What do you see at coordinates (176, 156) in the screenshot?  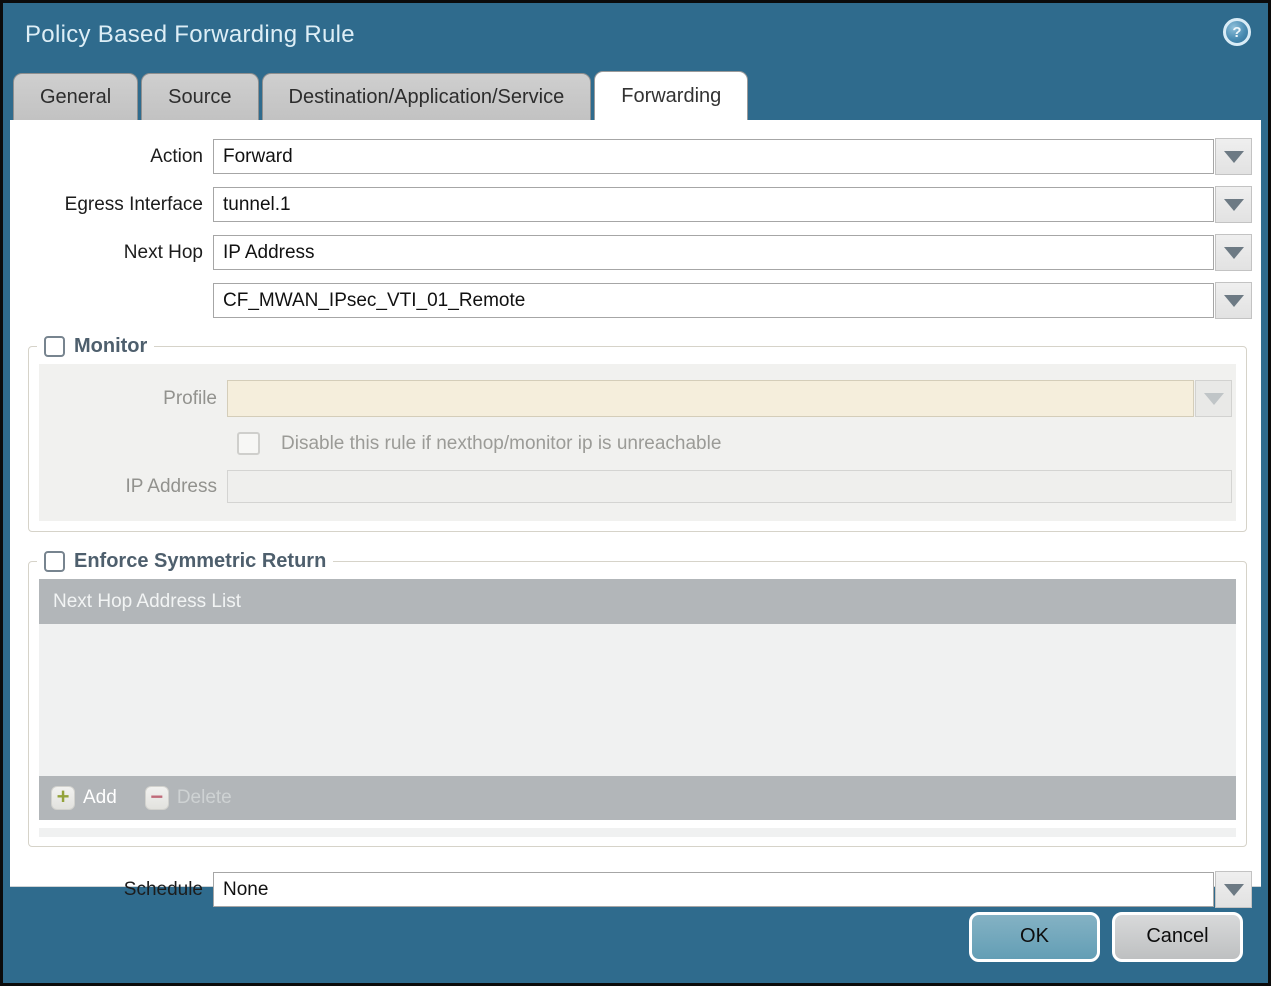 I see `action-label: Action` at bounding box center [176, 156].